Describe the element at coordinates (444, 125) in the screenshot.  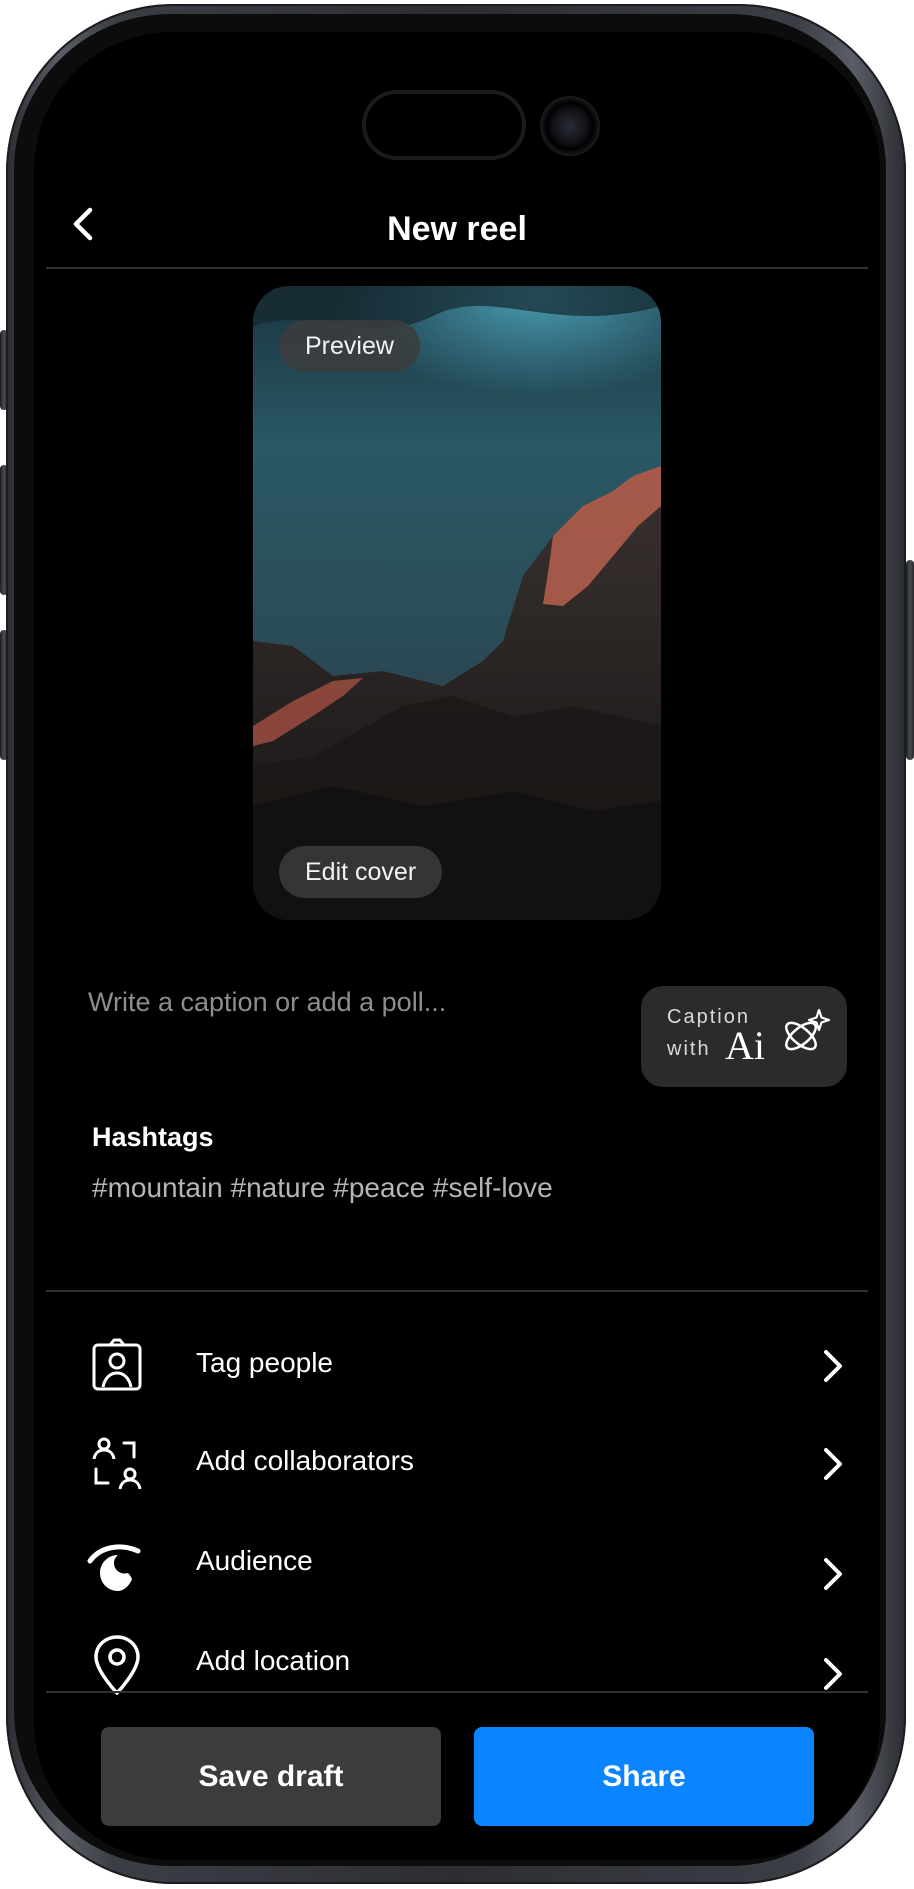
I see `dynamic-island` at that location.